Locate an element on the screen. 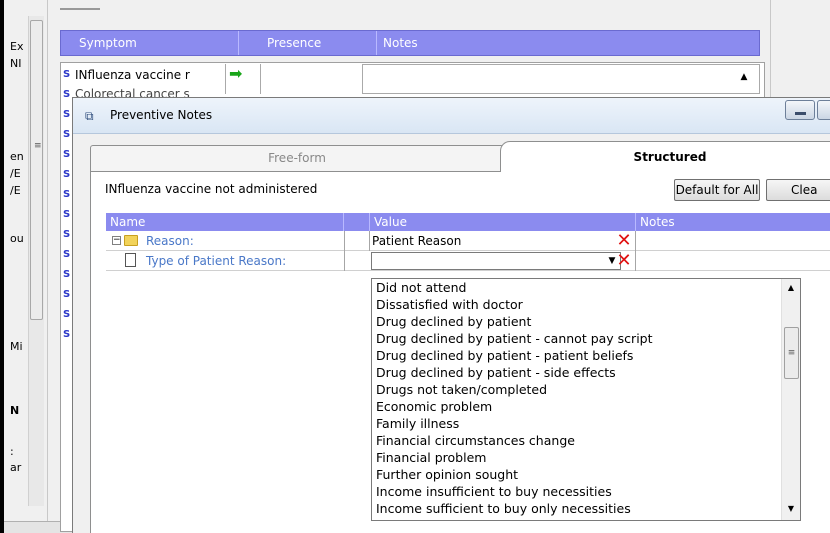 The image size is (830, 533). reason-label: Reason: is located at coordinates (246, 241).